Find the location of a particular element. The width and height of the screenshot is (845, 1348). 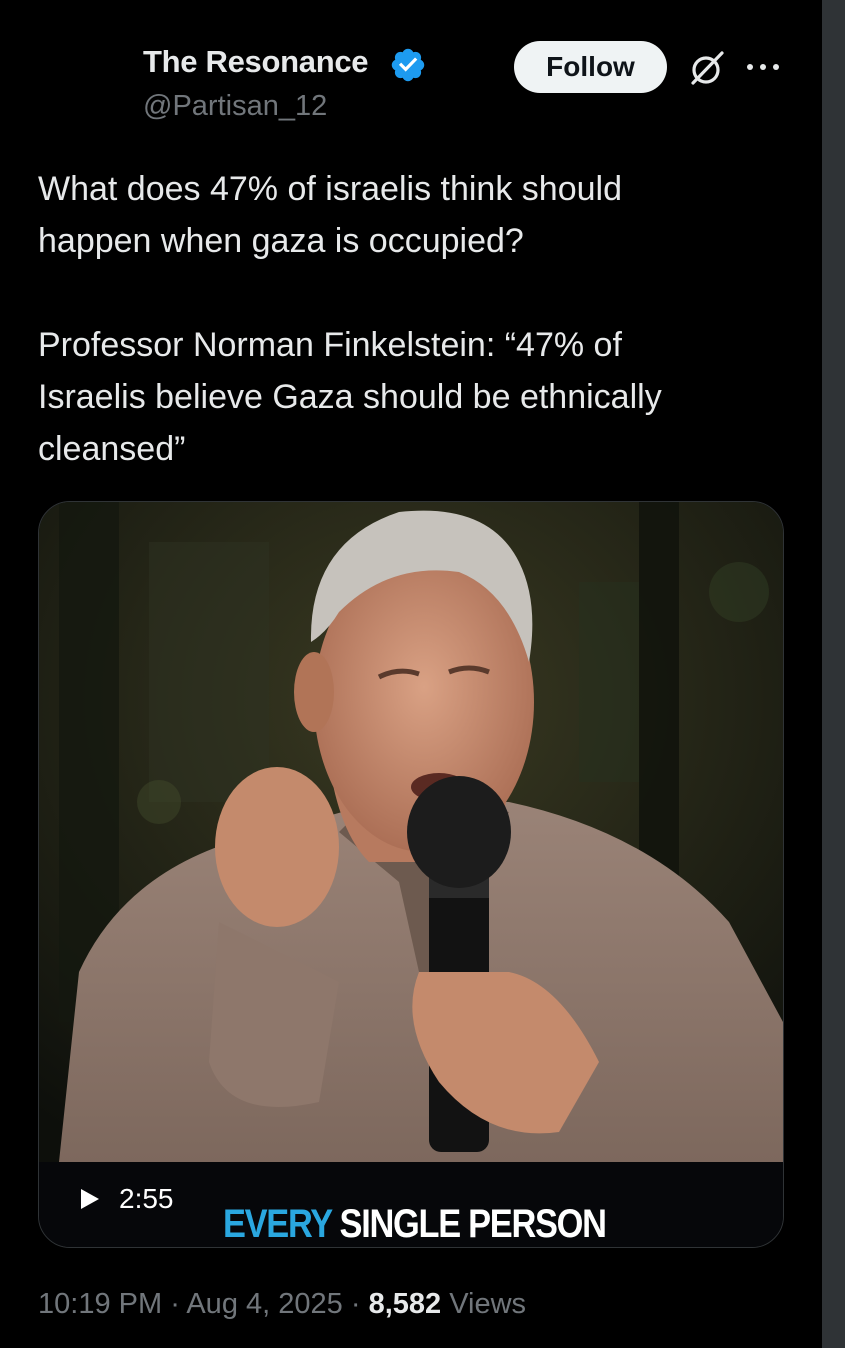

tweet-text-line: happen when gaza is occupied? is located at coordinates (281, 241).